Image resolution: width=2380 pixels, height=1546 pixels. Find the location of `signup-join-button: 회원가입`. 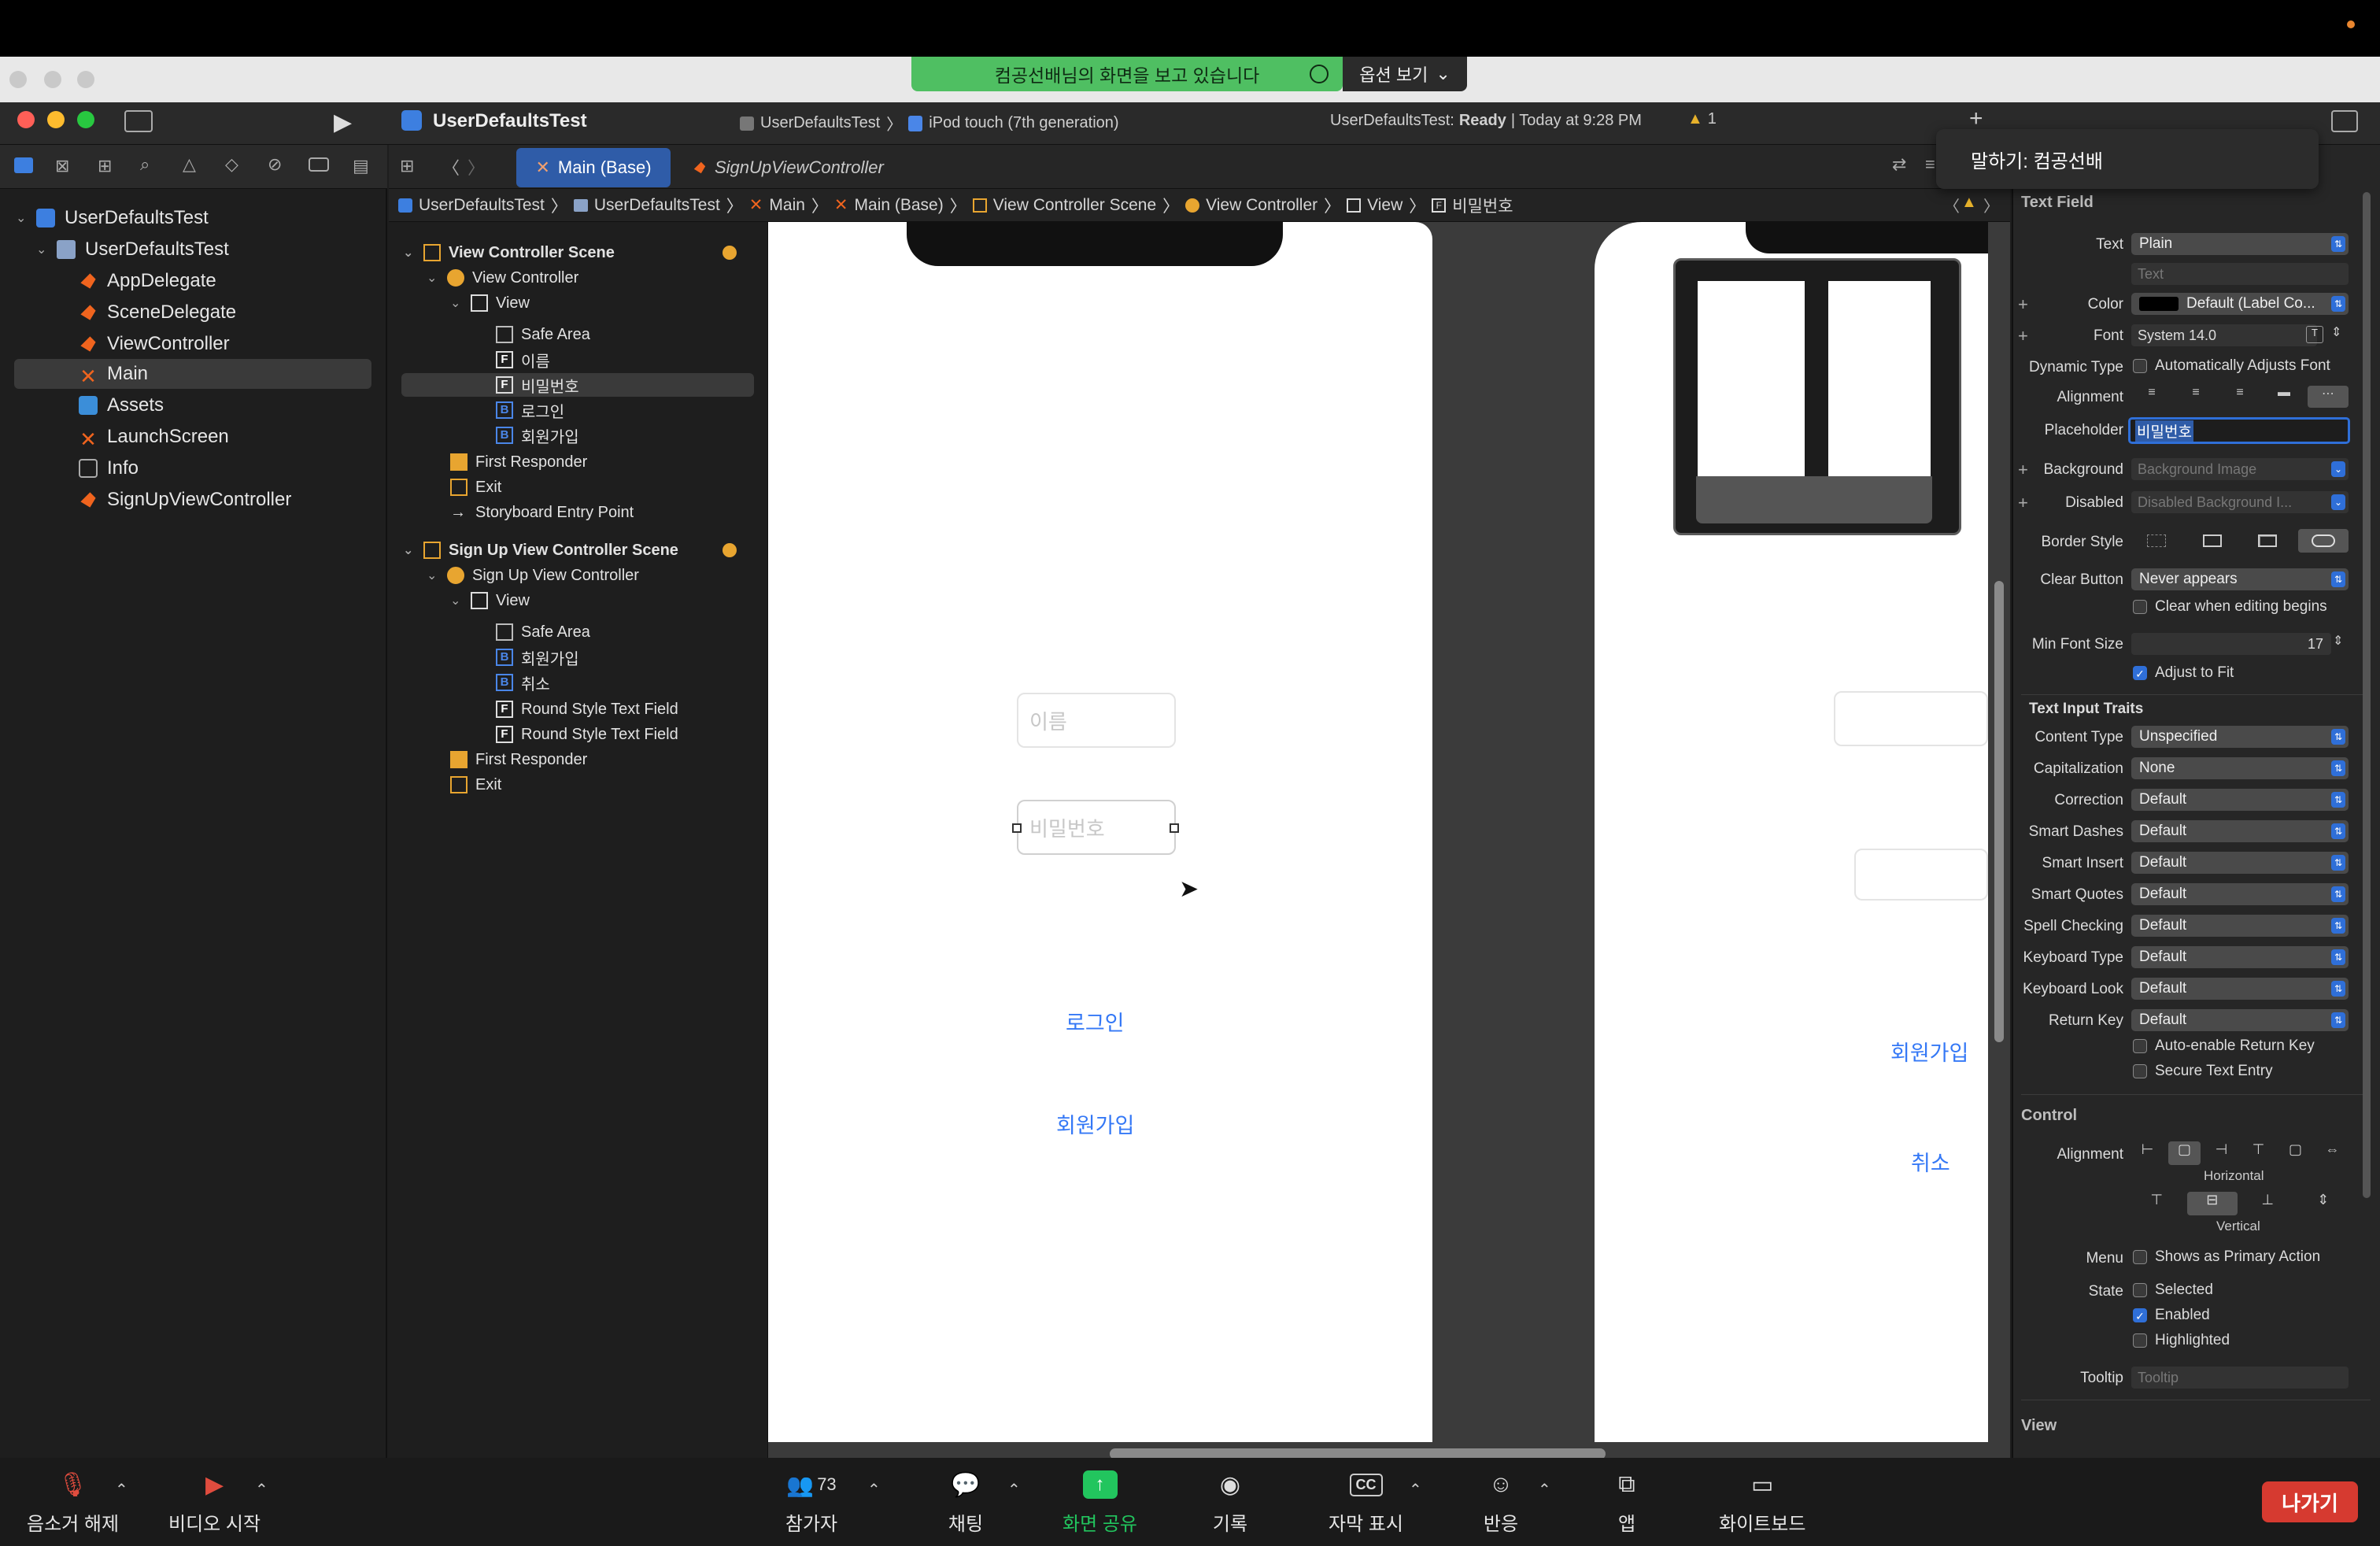

signup-join-button: 회원가입 is located at coordinates (1929, 1051).